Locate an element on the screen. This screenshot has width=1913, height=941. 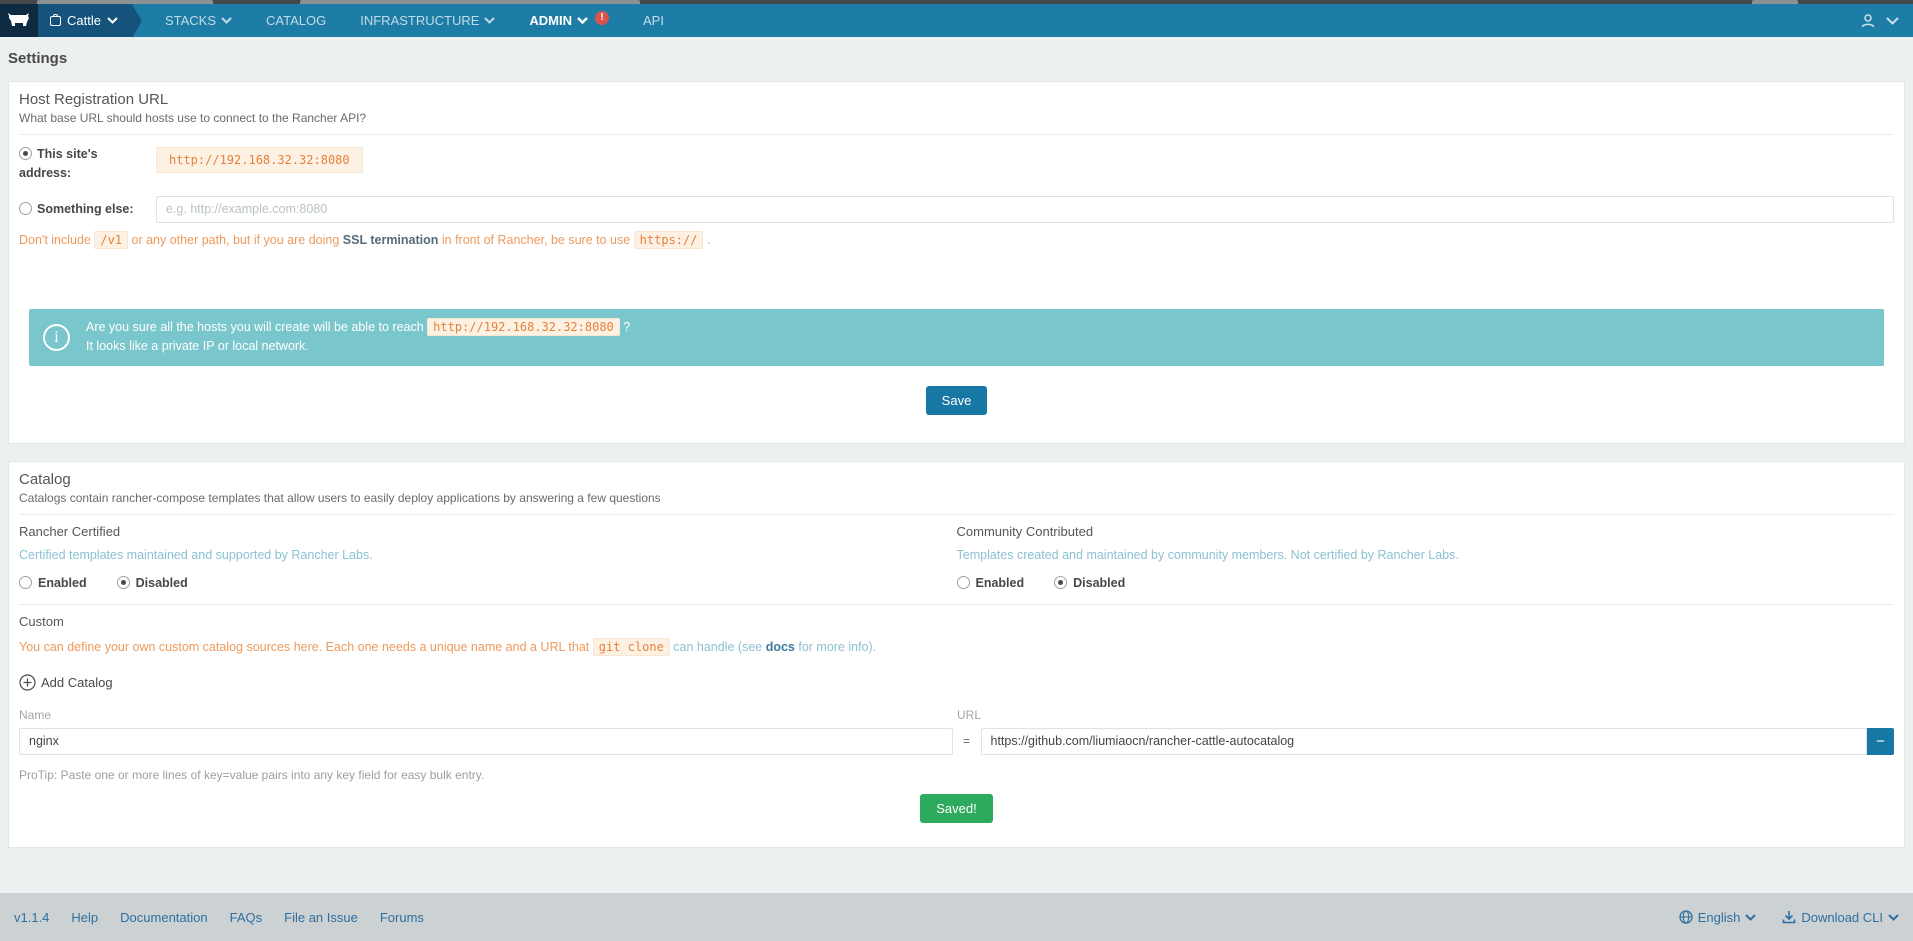
download-cli-menu: Download CLI is located at coordinates (1840, 917).